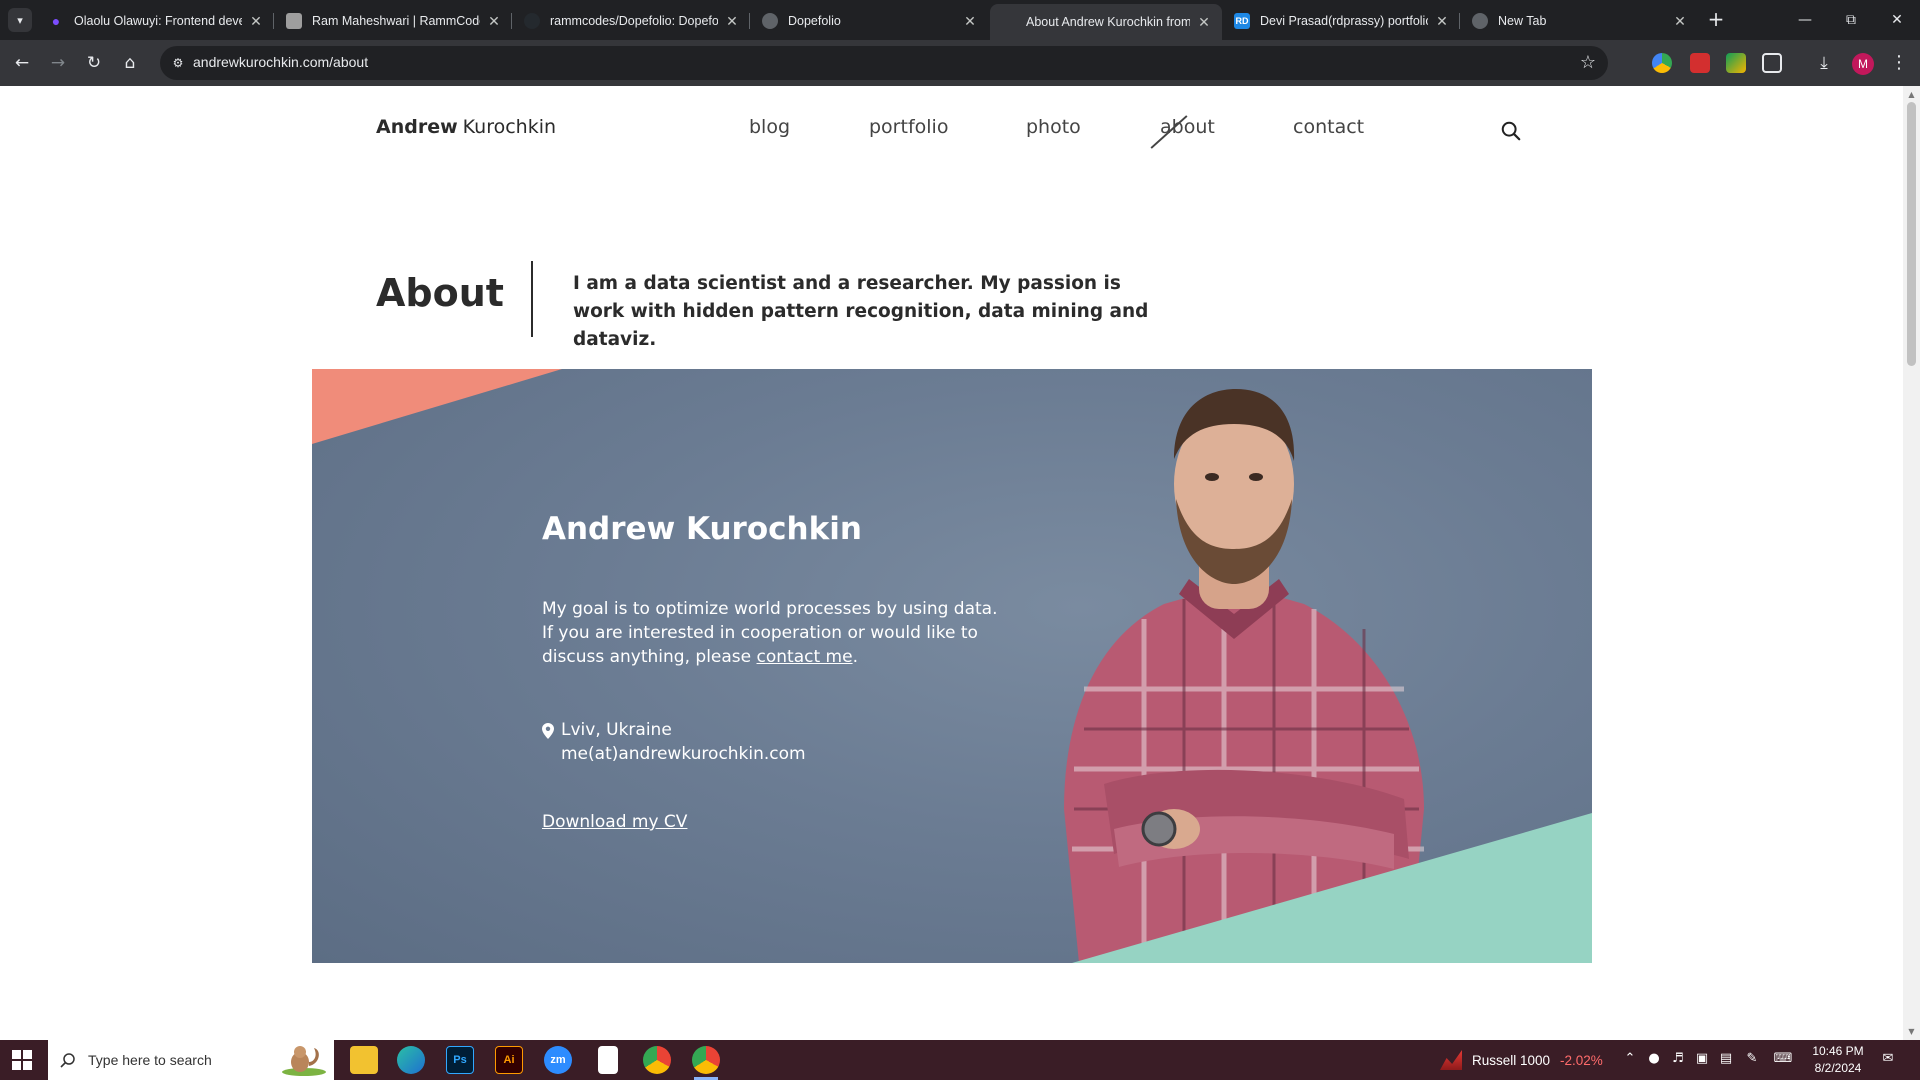 The image size is (1920, 1080). I want to click on notepad-icon, so click(608, 1060).